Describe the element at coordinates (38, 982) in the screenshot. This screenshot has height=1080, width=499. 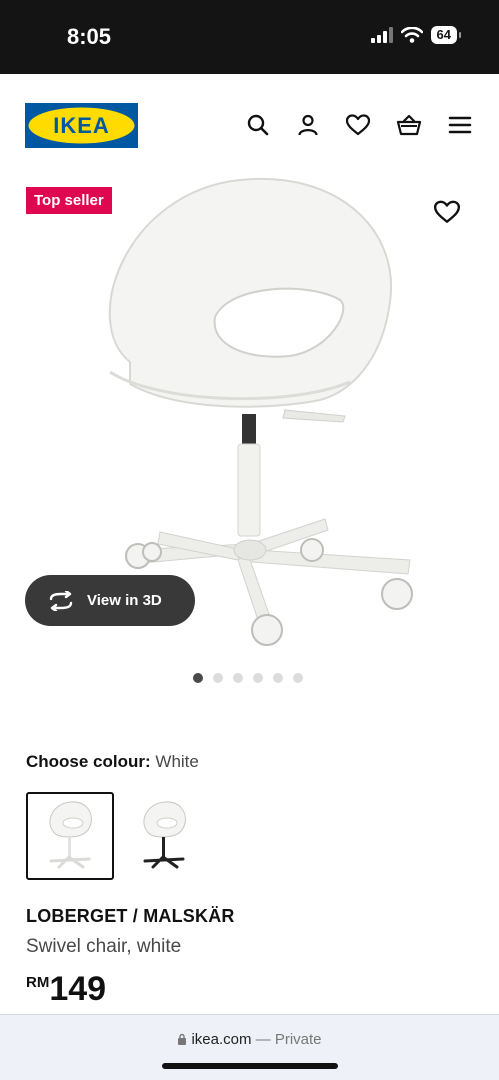
I see `price-currency: RM` at that location.